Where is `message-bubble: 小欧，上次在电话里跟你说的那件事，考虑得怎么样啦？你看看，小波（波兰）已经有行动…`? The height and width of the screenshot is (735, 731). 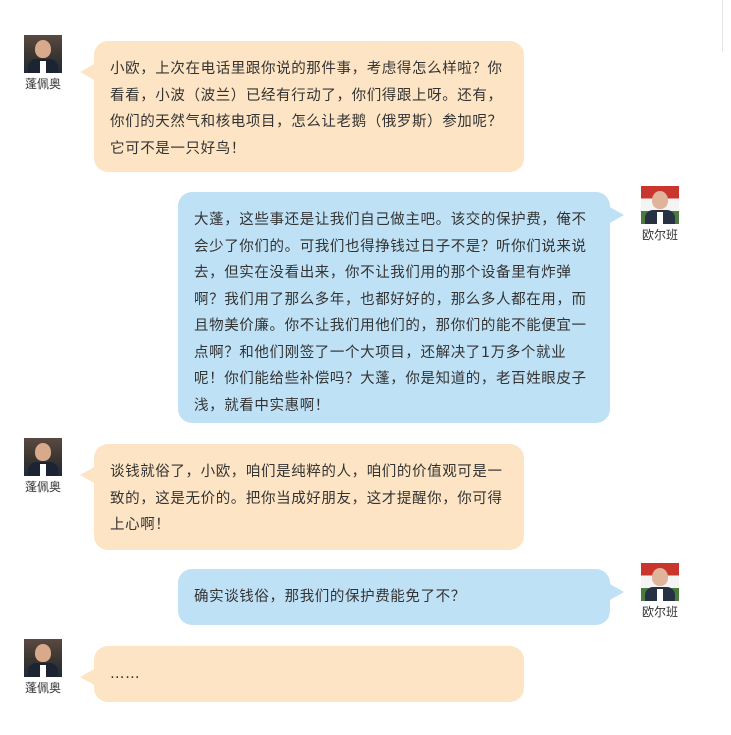
message-bubble: 小欧，上次在电话里跟你说的那件事，考虑得怎么样啦？你看看，小波（波兰）已经有行动… is located at coordinates (302, 106).